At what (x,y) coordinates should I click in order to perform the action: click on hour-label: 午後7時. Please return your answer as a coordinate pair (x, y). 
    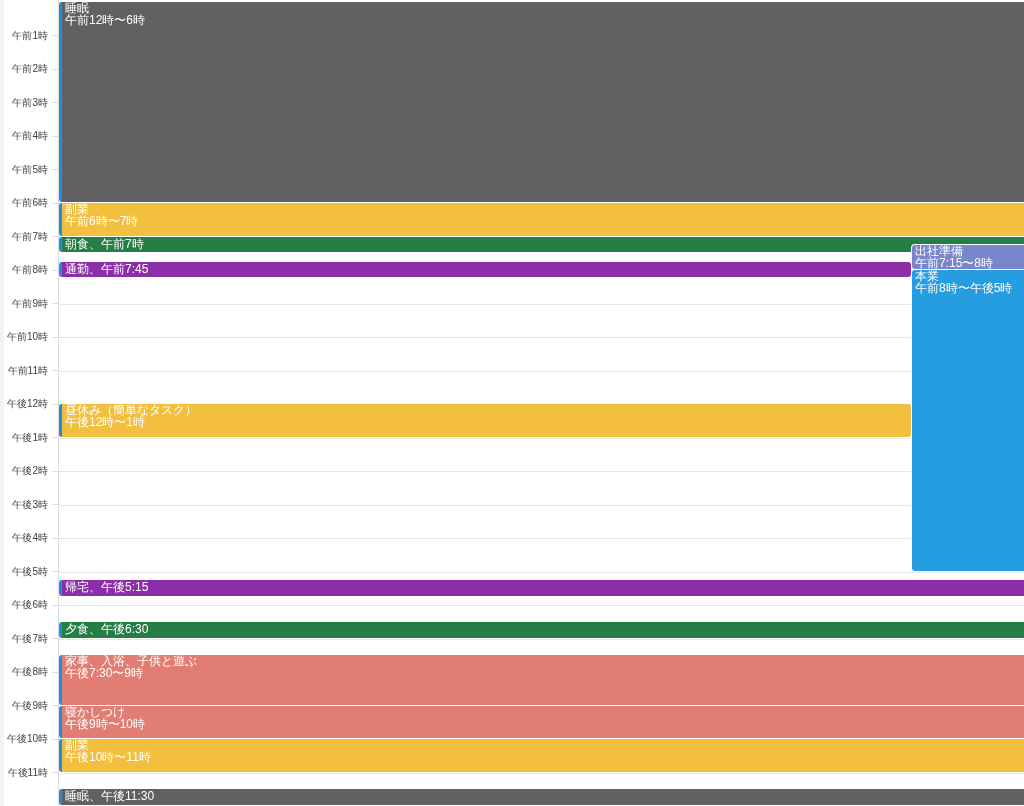
    Looking at the image, I should click on (30, 638).